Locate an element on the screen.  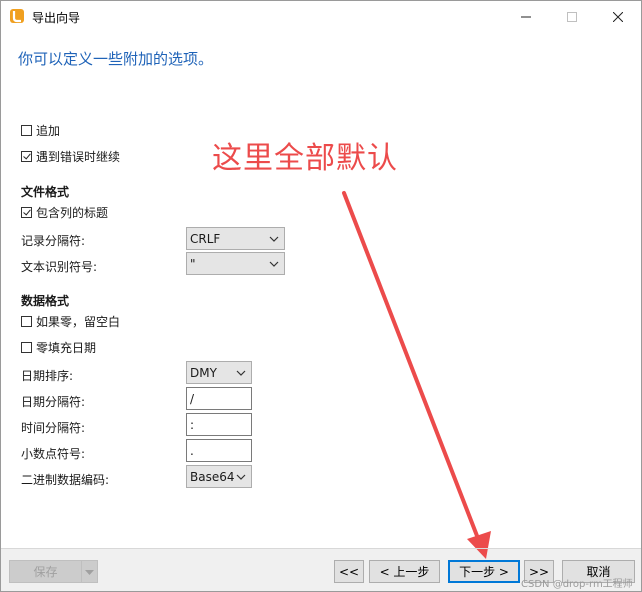
data-format-title: 数据格式 is located at coordinates (45, 301).